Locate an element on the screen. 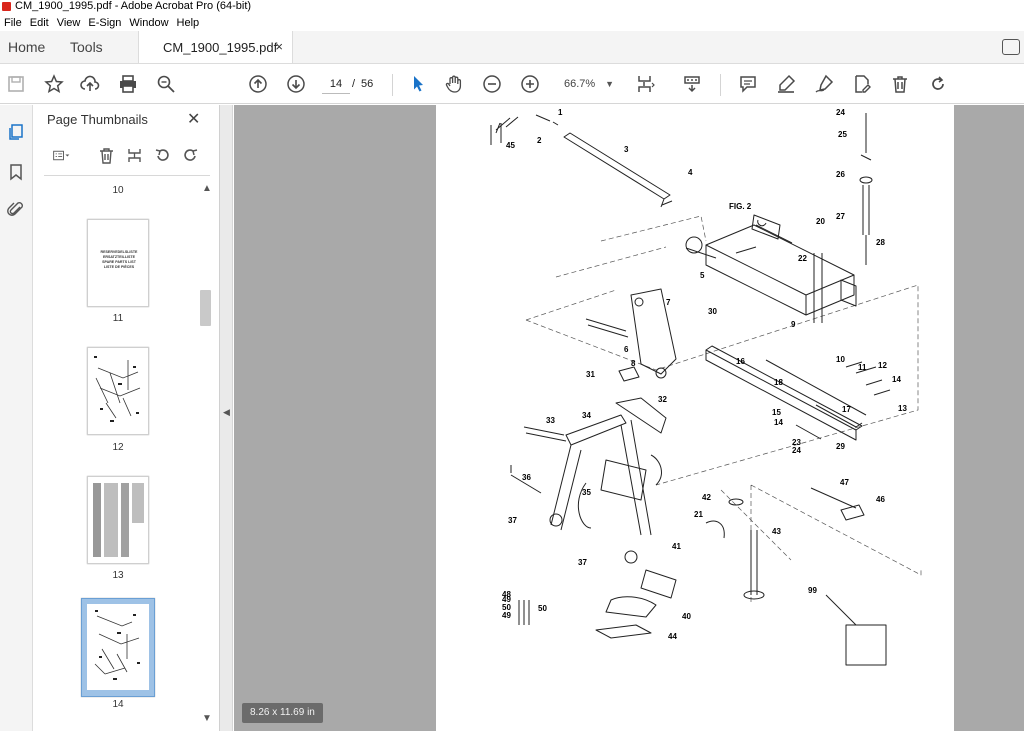 The width and height of the screenshot is (1024, 731). upload-icon is located at coordinates (90, 84).